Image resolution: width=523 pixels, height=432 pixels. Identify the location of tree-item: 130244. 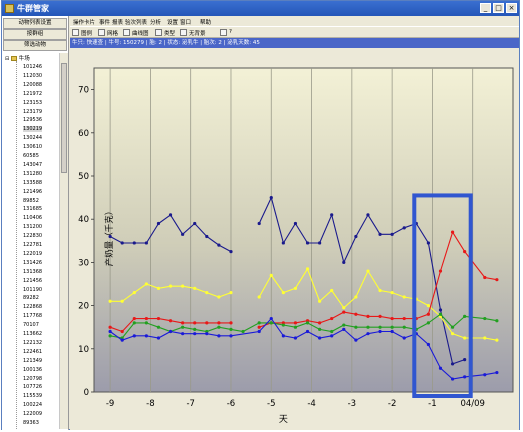
(32, 138).